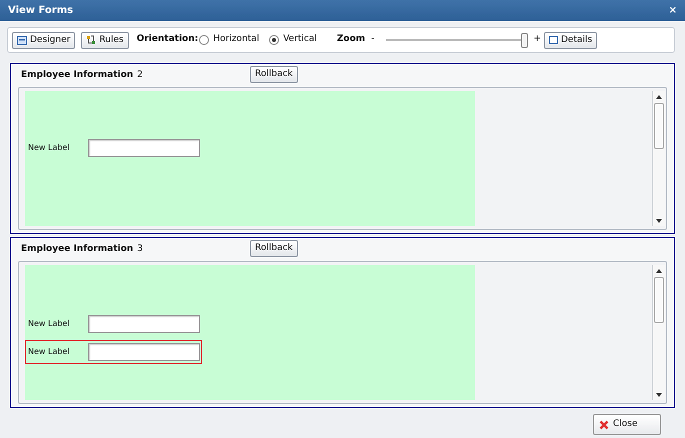 The width and height of the screenshot is (685, 438). I want to click on zoom-label: Zoom, so click(351, 39).